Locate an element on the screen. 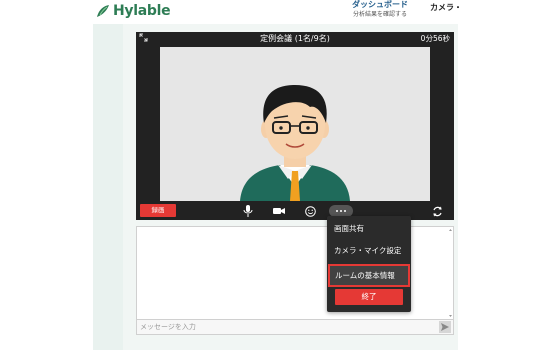 The height and width of the screenshot is (350, 550). menu-item-screen-share: 画面共有 is located at coordinates (369, 229).